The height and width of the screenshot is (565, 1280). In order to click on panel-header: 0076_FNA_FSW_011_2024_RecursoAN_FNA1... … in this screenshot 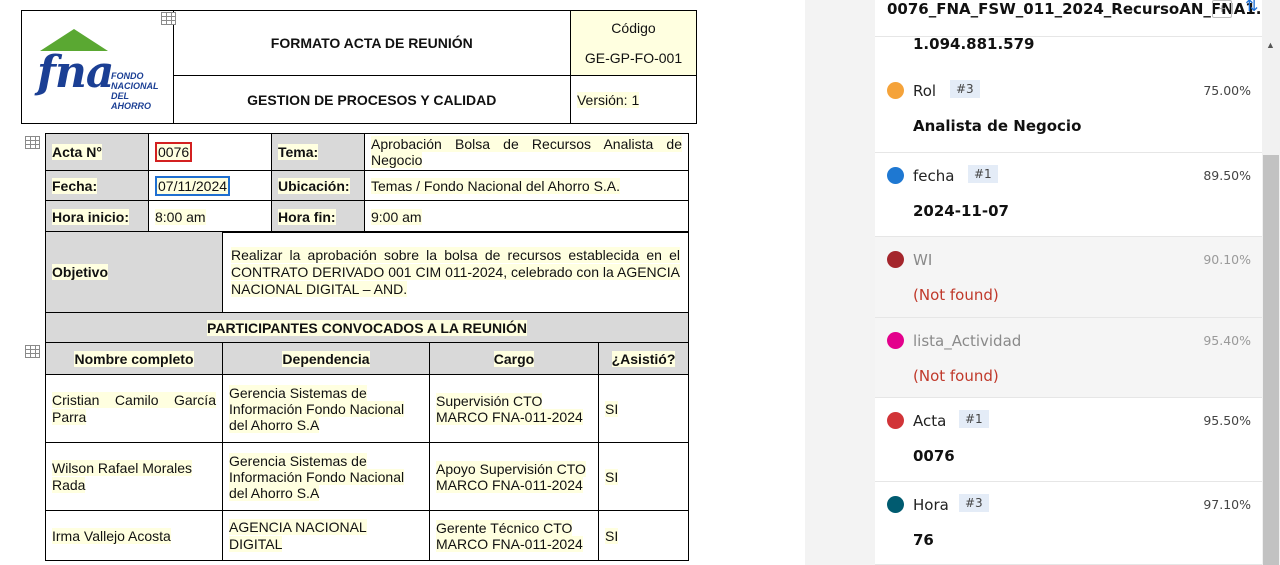, I will do `click(1068, 26)`.